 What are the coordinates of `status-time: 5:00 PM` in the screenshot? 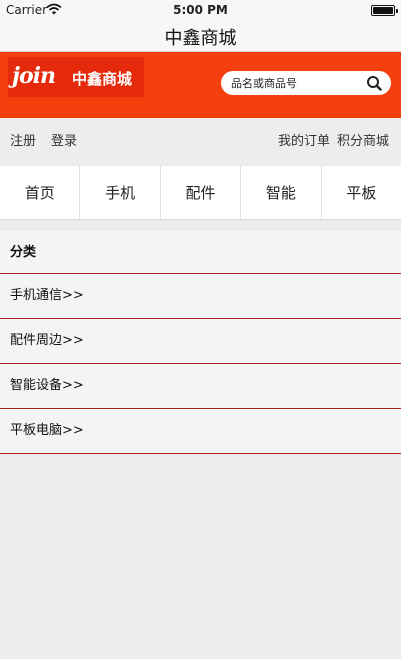 It's located at (200, 10).